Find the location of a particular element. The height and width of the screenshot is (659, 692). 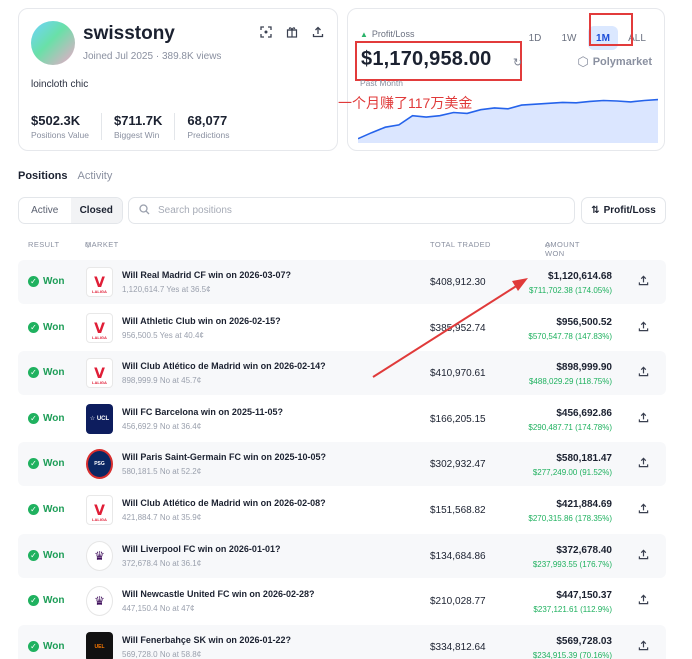

stat-label: Predictions is located at coordinates (208, 135).